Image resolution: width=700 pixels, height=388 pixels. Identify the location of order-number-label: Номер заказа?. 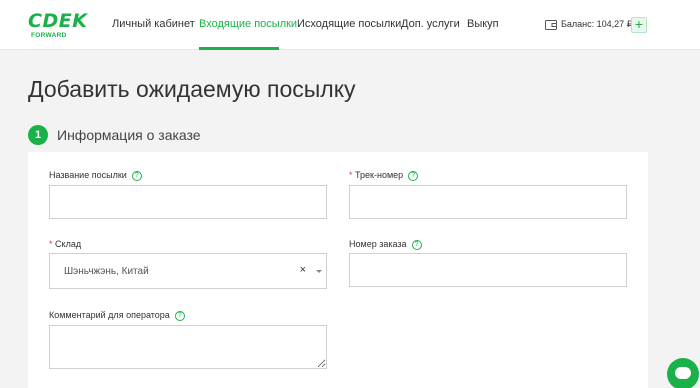
(385, 244).